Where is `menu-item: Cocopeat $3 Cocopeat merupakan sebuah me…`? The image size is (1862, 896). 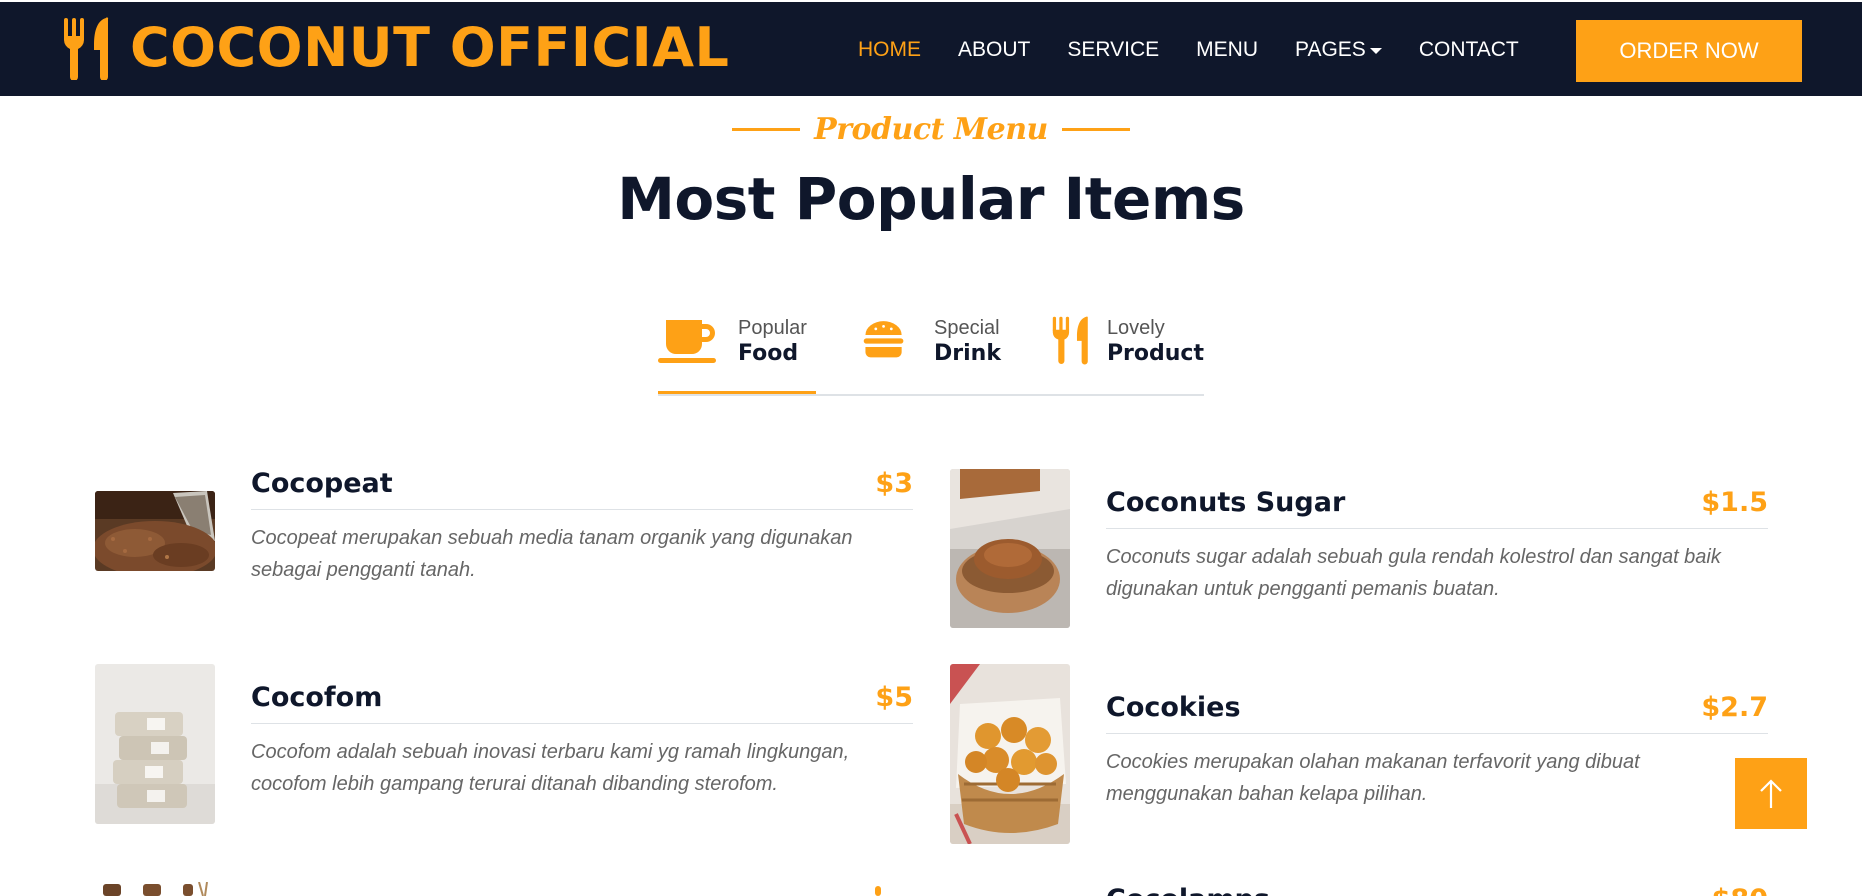
menu-item: Cocopeat $3 Cocopeat merupakan sebuah me… is located at coordinates (504, 538).